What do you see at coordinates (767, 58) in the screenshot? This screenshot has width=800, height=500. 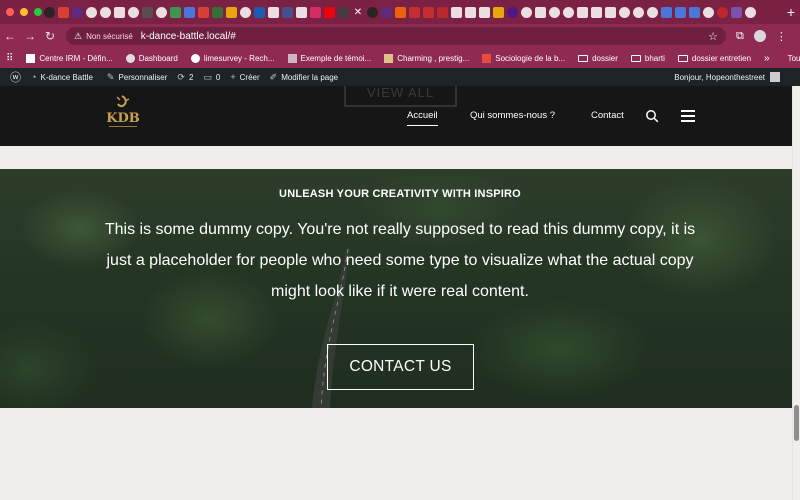 I see `bookmarks-overflow-button: »` at bounding box center [767, 58].